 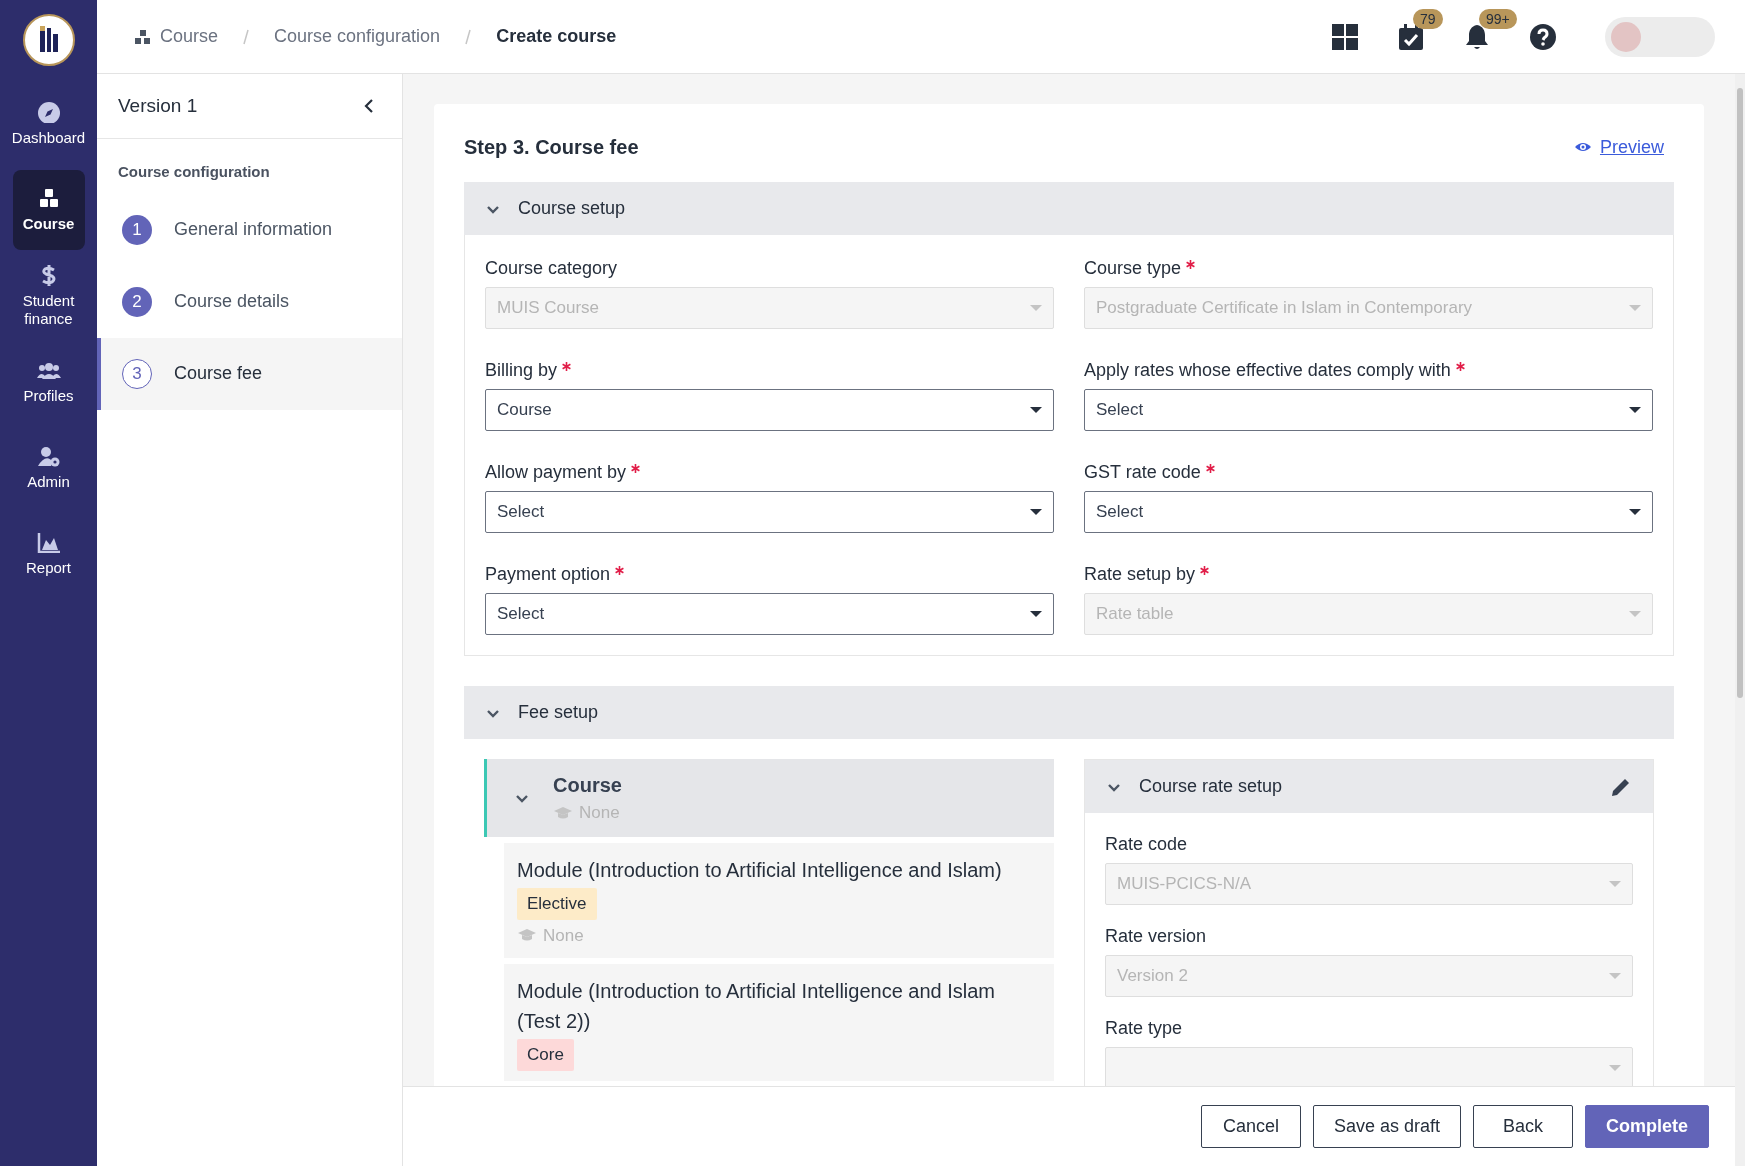 What do you see at coordinates (1498, 18) in the screenshot?
I see `count-badge: 99+` at bounding box center [1498, 18].